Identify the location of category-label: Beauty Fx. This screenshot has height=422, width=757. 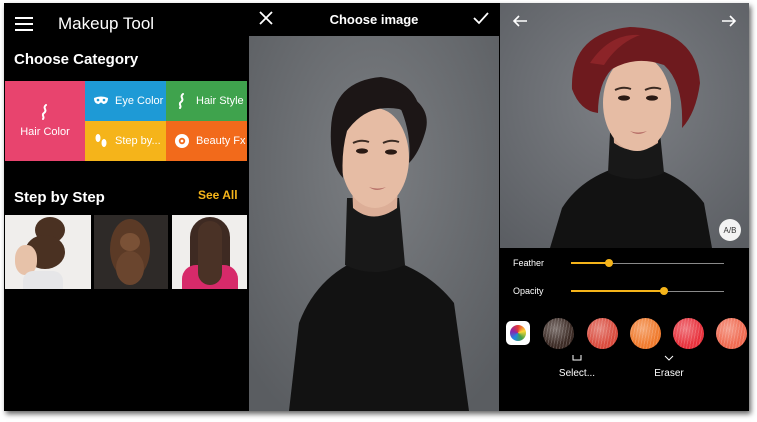
(221, 141).